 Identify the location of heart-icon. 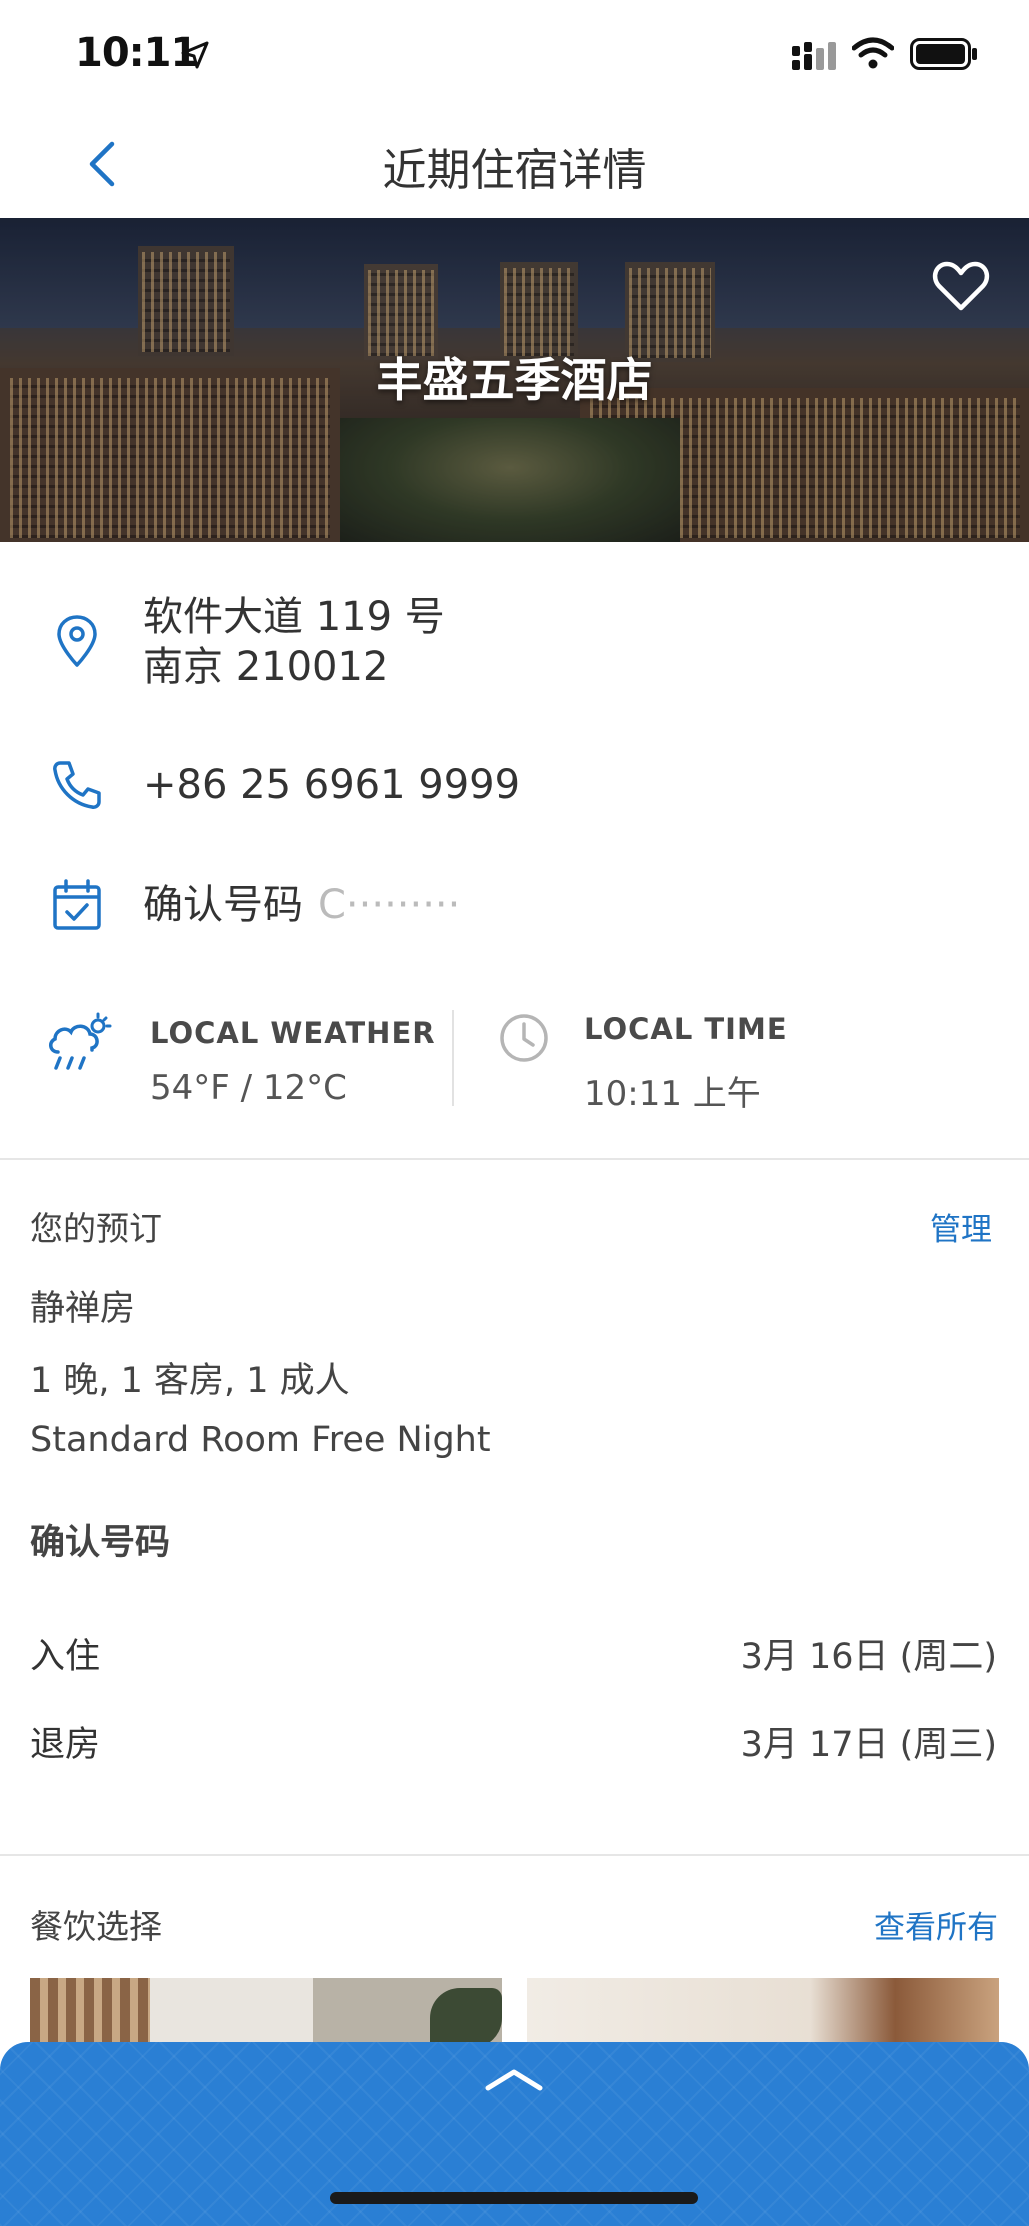
(961, 286).